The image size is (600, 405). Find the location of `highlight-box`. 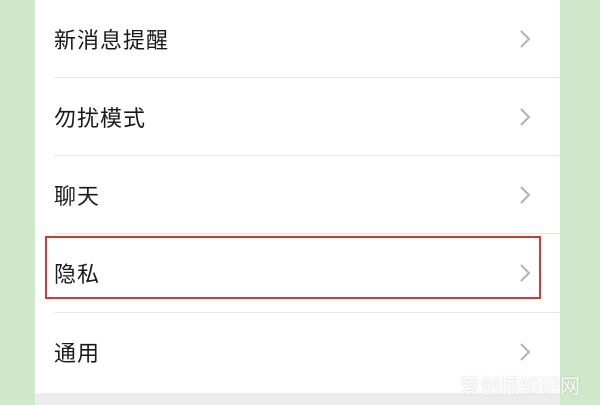

highlight-box is located at coordinates (293, 267).